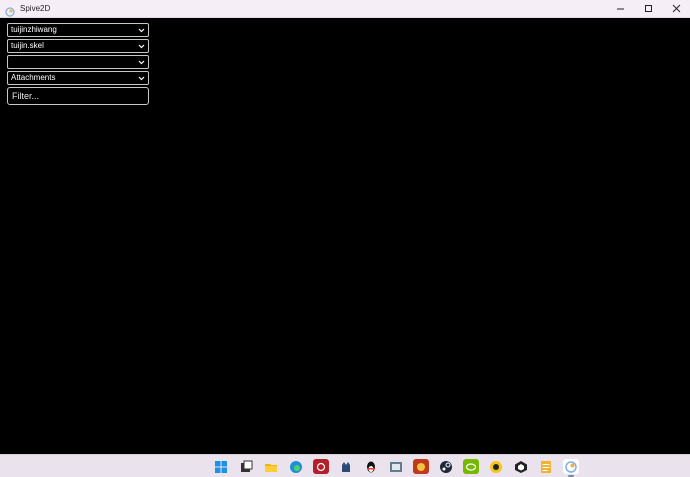  I want to click on task-view-icon, so click(246, 466).